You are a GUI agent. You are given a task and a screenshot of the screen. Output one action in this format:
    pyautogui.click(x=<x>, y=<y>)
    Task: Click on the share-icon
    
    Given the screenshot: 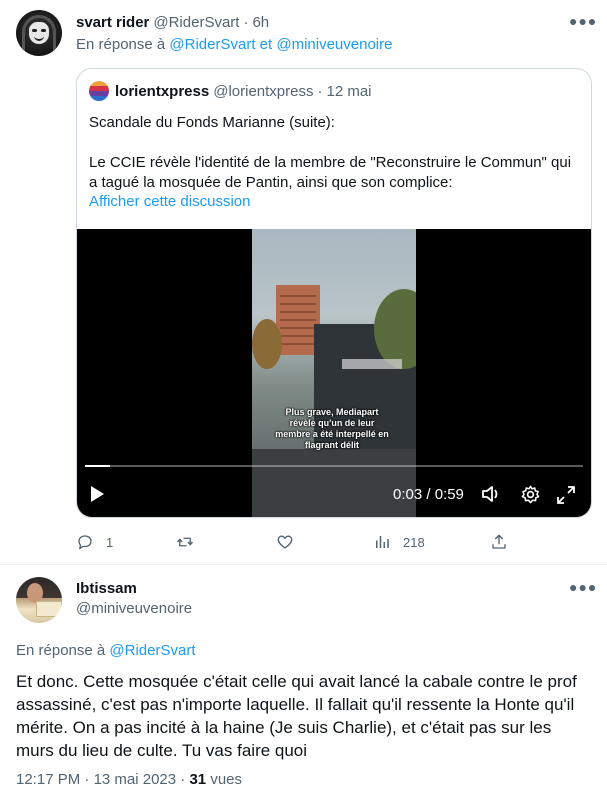 What is the action you would take?
    pyautogui.click(x=499, y=541)
    